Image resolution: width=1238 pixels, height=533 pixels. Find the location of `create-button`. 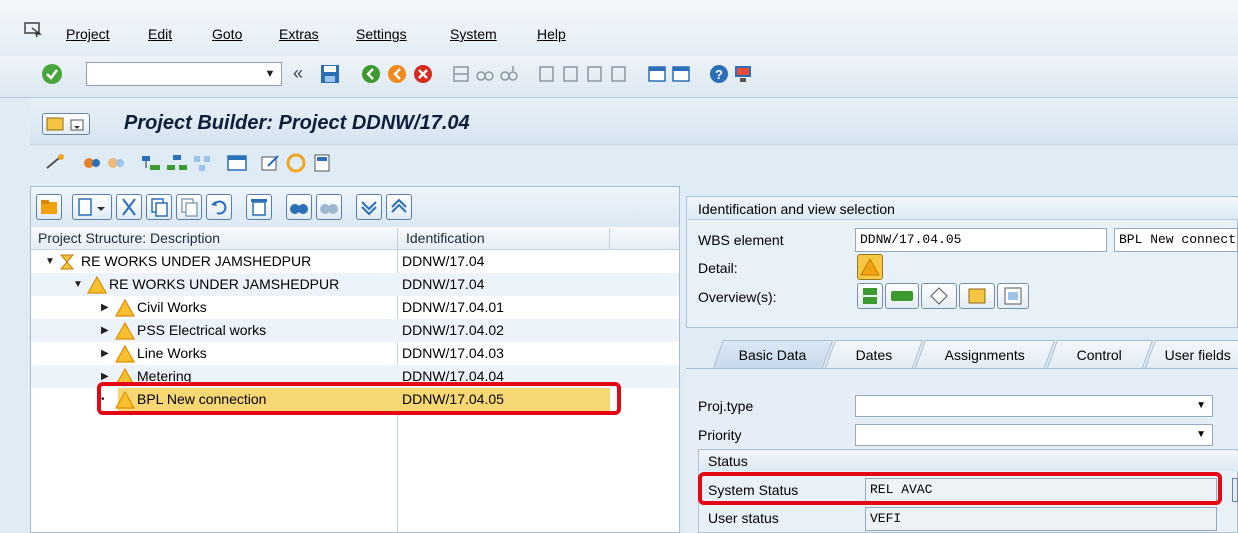

create-button is located at coordinates (92, 207).